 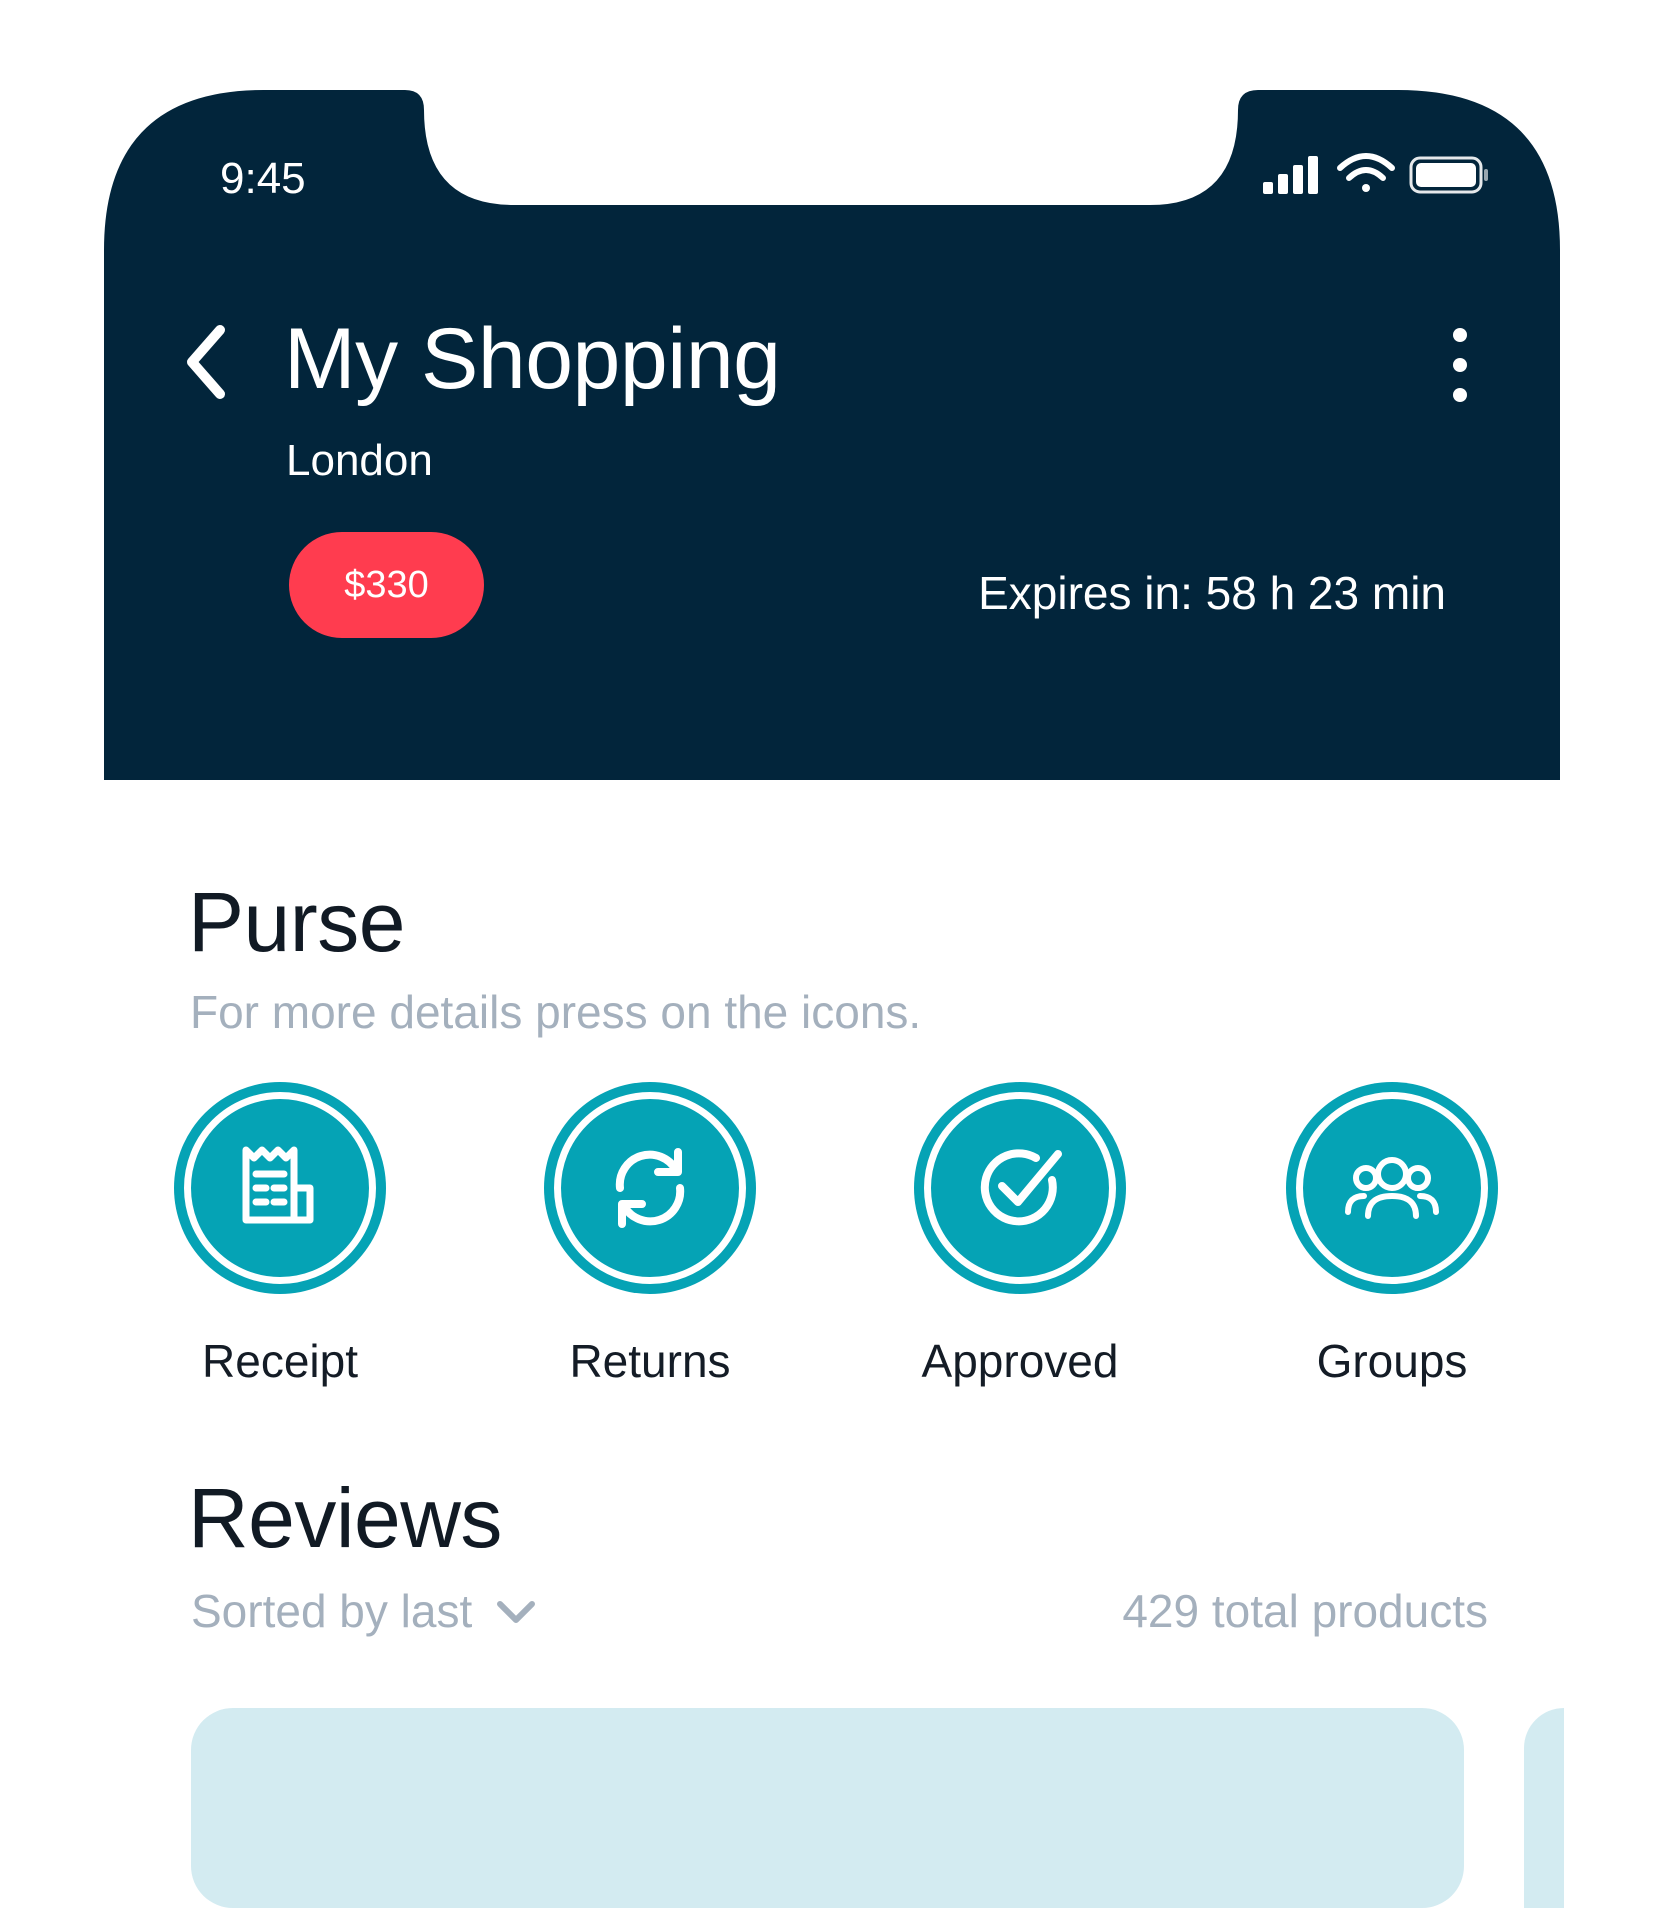 I want to click on purse-hint: For more details press on the icons., so click(x=556, y=1012).